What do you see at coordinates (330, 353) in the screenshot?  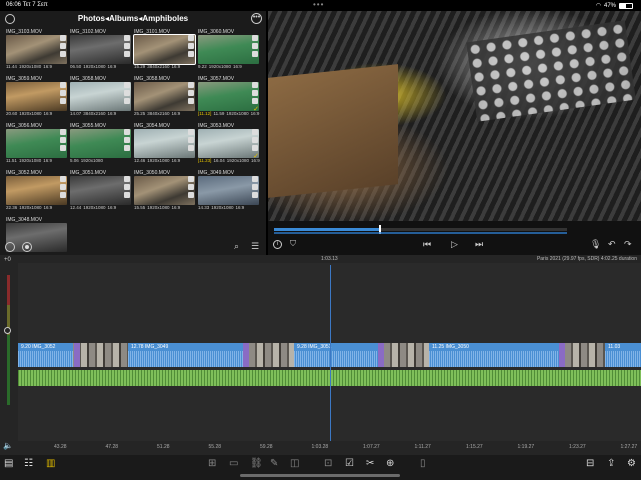 I see `playhead` at bounding box center [330, 353].